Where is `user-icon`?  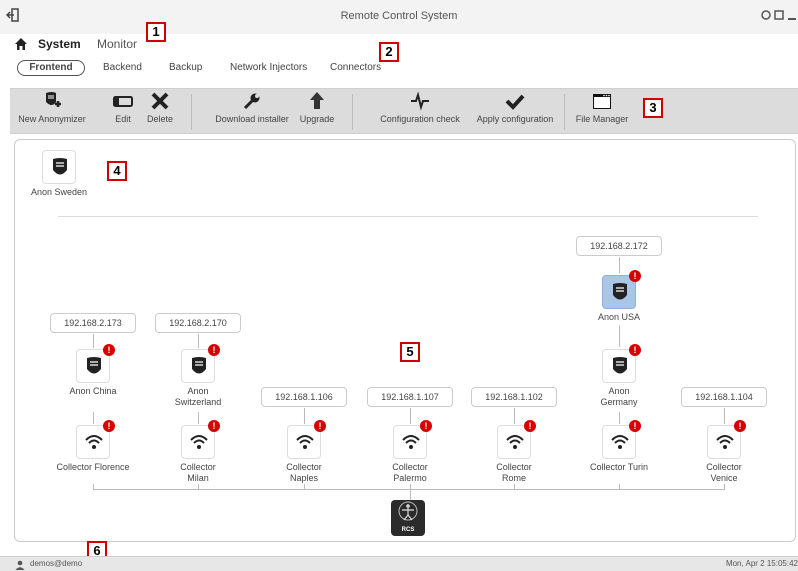
user-icon is located at coordinates (20, 565).